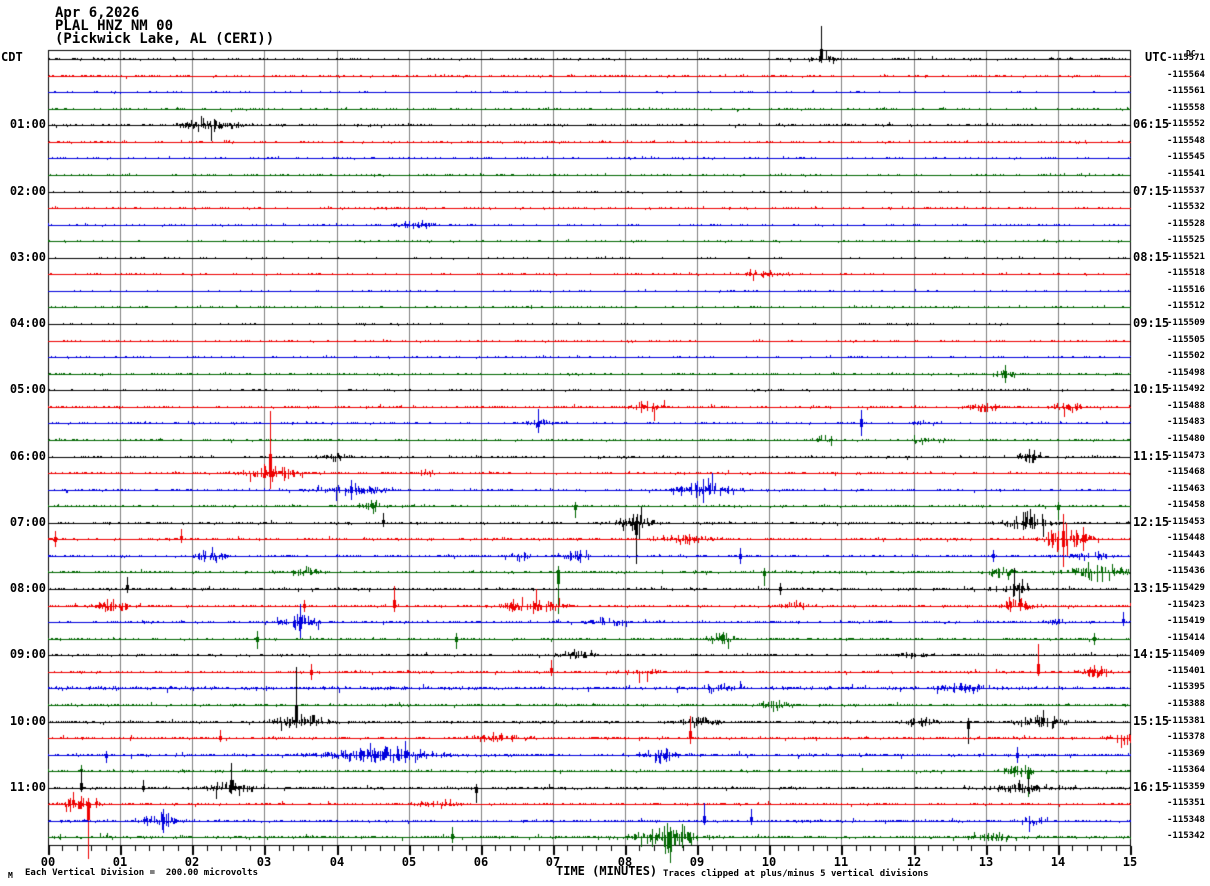  I want to click on right-hour-label: 13:15, so click(1151, 588).